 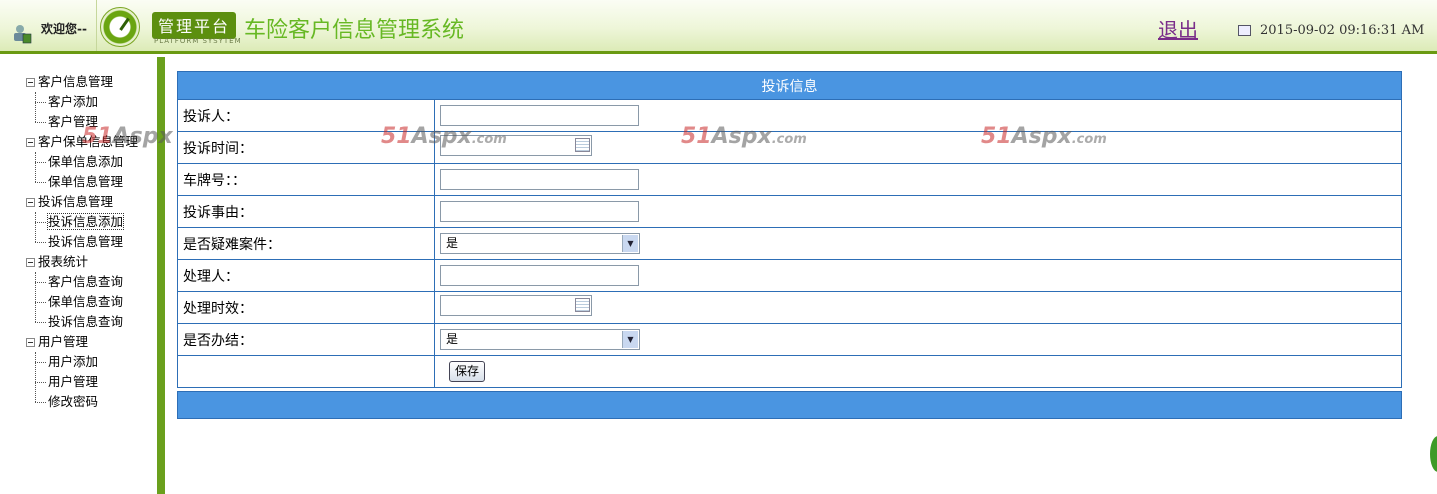 I want to click on nav-group-customer: 客户信息管理, so click(x=82, y=82).